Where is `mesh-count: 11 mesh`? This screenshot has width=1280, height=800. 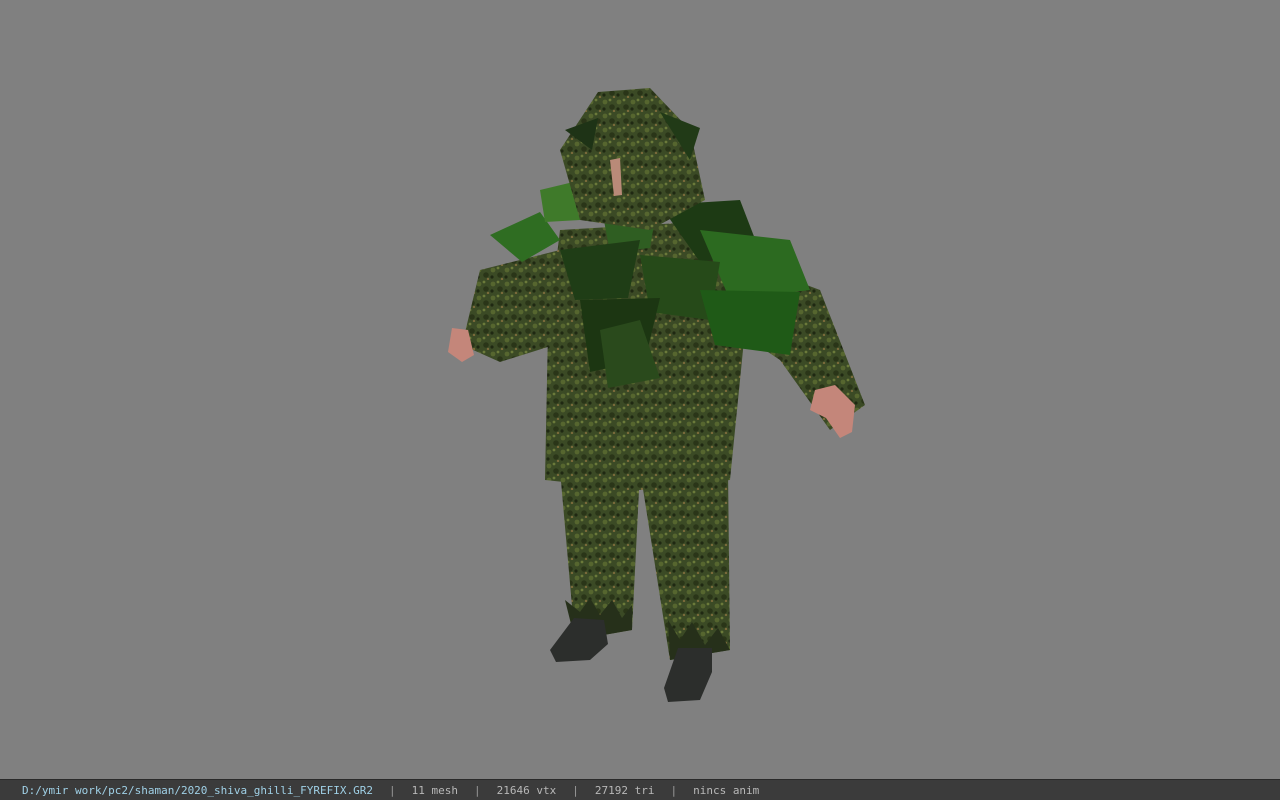 mesh-count: 11 mesh is located at coordinates (434, 790).